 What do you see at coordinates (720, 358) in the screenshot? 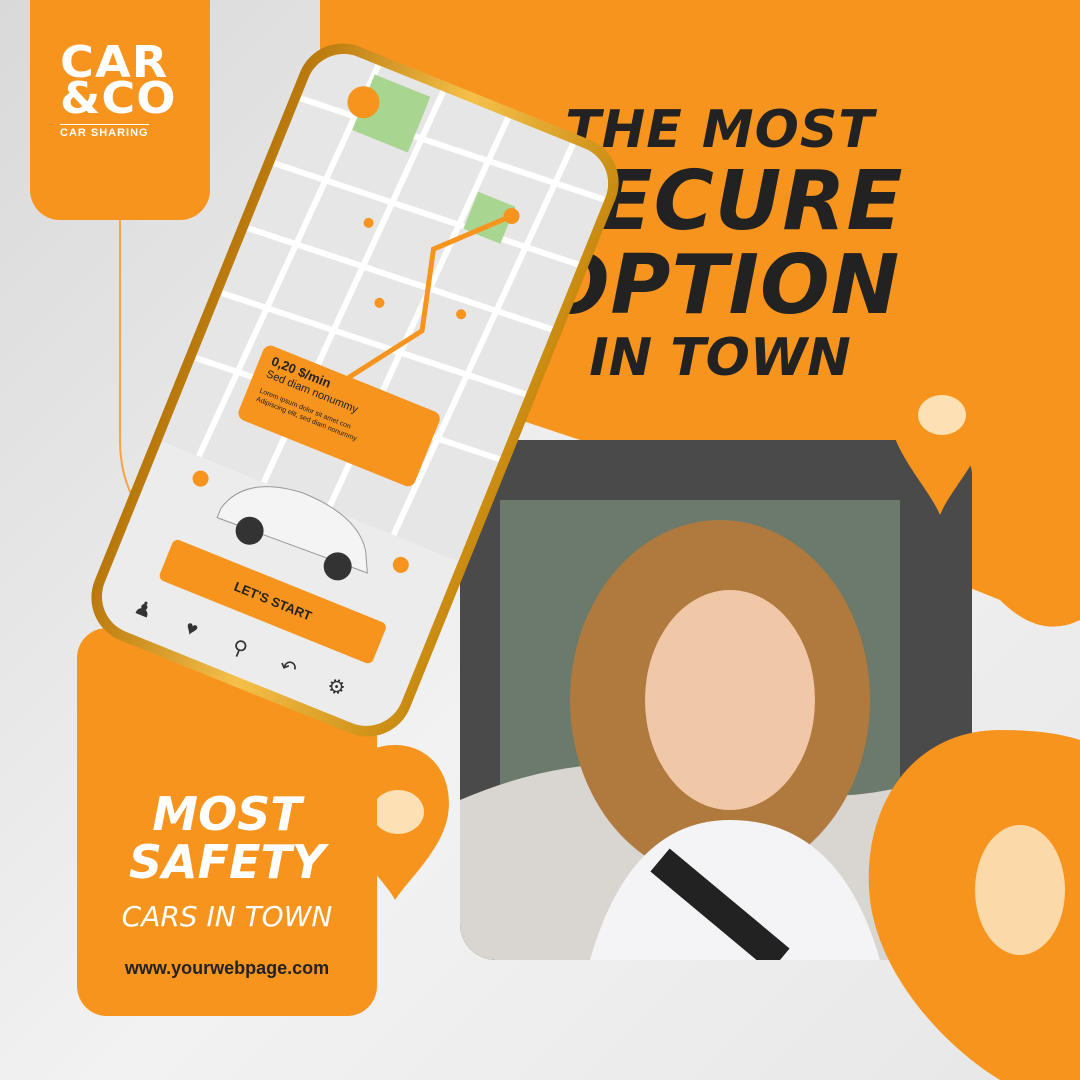
I see `headline-line4: IN TOWN` at bounding box center [720, 358].